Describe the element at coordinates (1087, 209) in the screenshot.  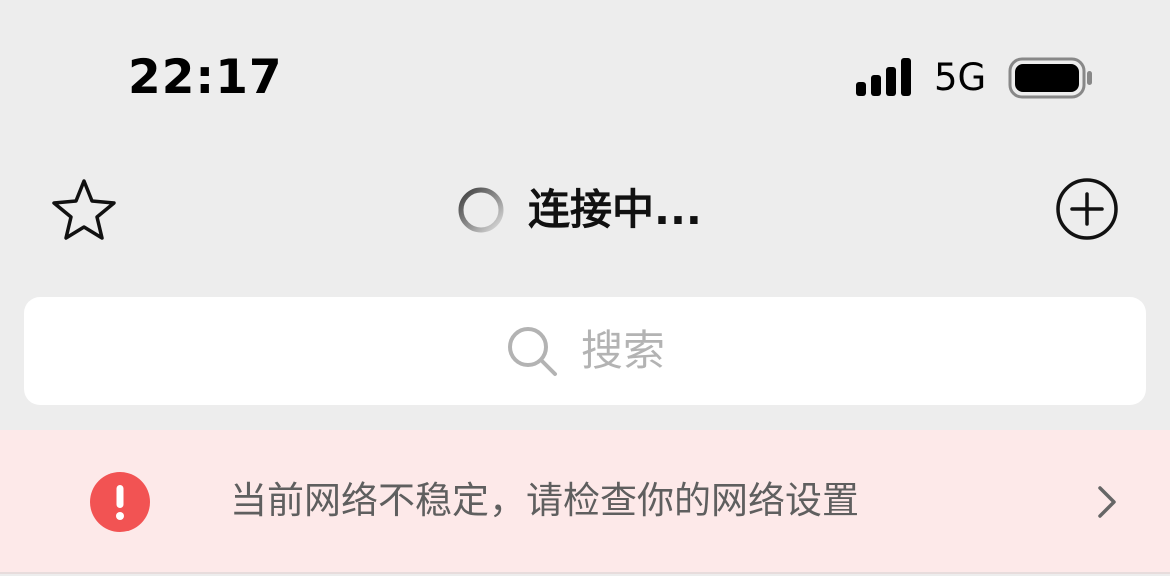
I see `plus-circle-icon` at that location.